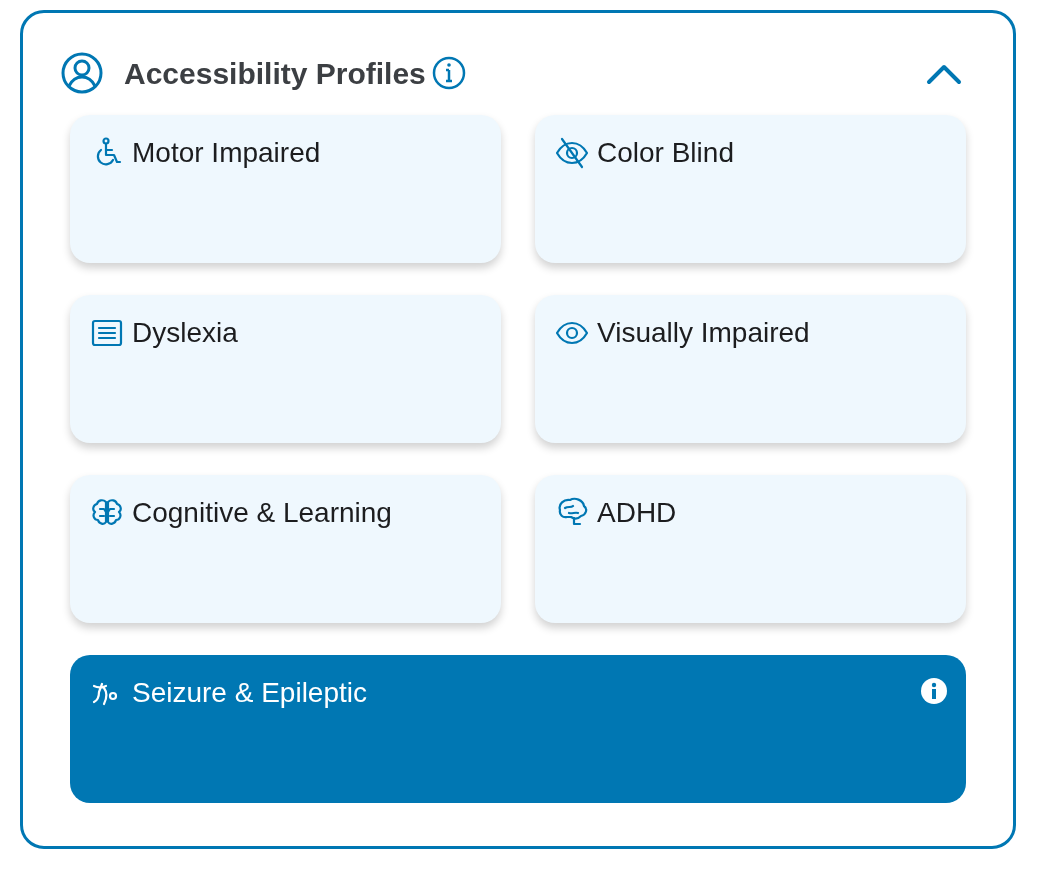  Describe the element at coordinates (750, 189) in the screenshot. I see `profile-card: Color Blind` at that location.